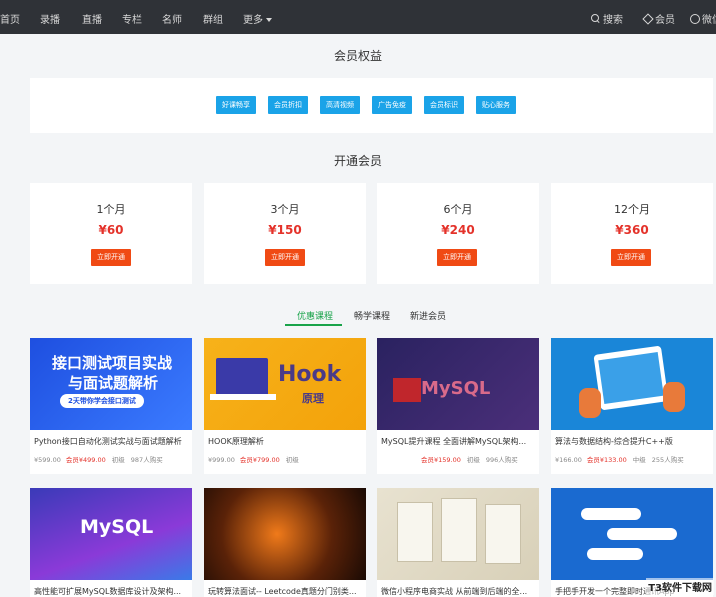  What do you see at coordinates (92, 18) in the screenshot?
I see `nav-live: 直播` at bounding box center [92, 18].